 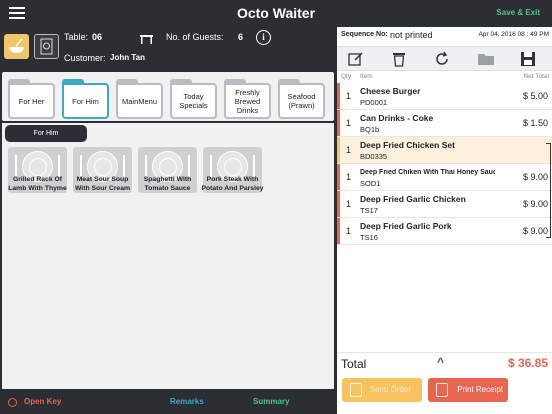 I want to click on order-row-selected: 1 Deep Fried Chicken Set BD0335, so click(x=444, y=150).